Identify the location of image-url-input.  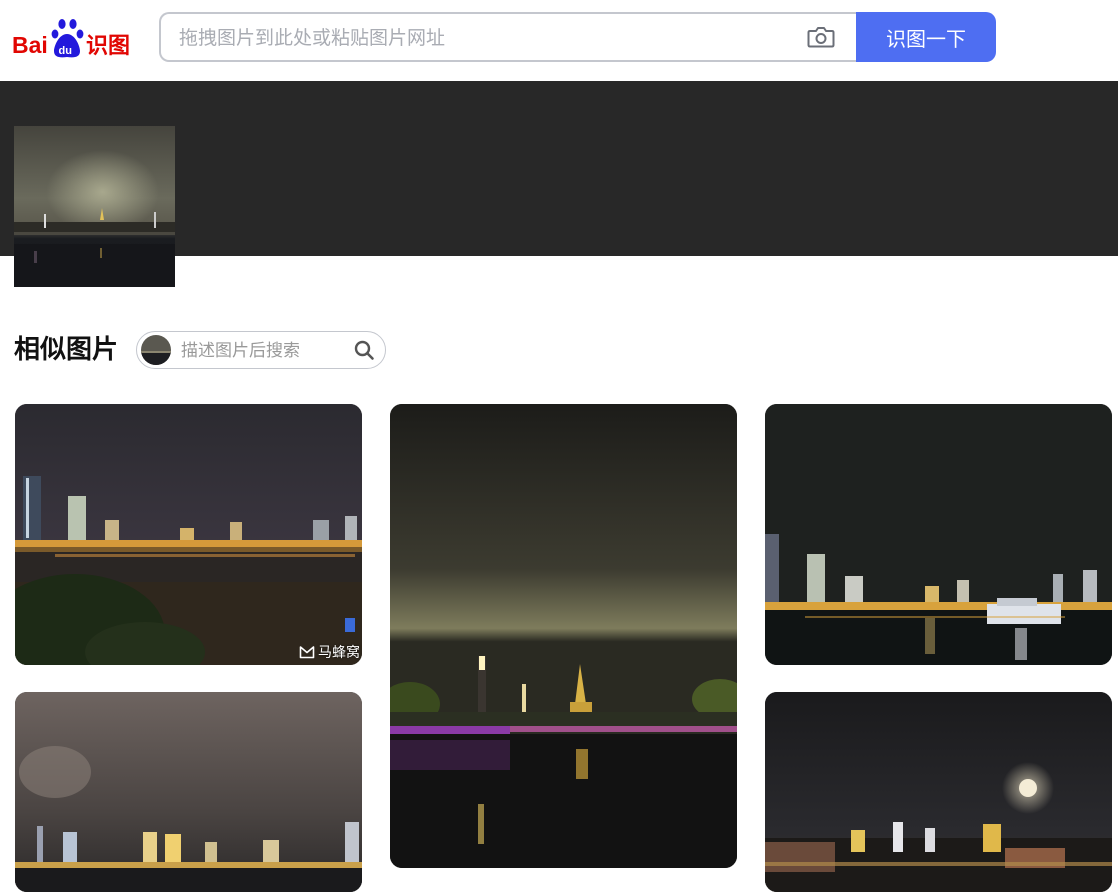
(489, 38).